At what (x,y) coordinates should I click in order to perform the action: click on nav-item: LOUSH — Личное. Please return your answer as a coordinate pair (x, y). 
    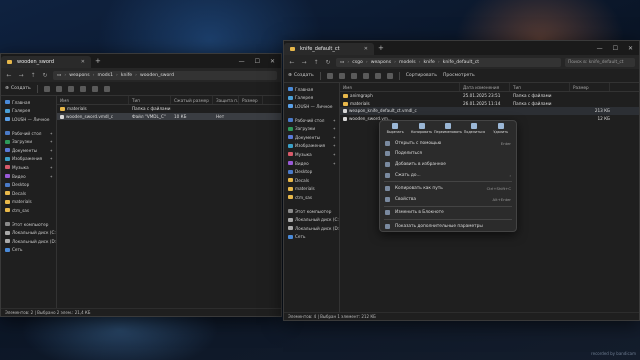
    Looking at the image, I should click on (311, 106).